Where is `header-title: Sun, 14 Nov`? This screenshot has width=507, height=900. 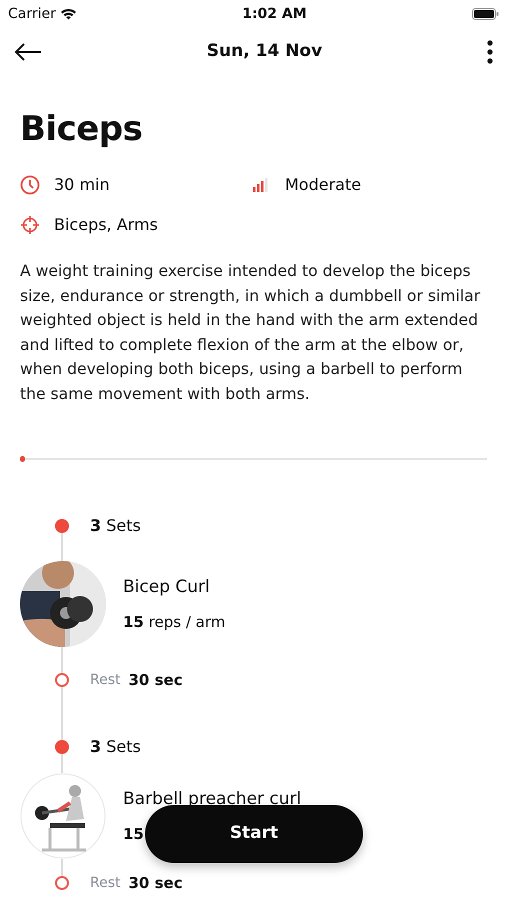
header-title: Sun, 14 Nov is located at coordinates (264, 52).